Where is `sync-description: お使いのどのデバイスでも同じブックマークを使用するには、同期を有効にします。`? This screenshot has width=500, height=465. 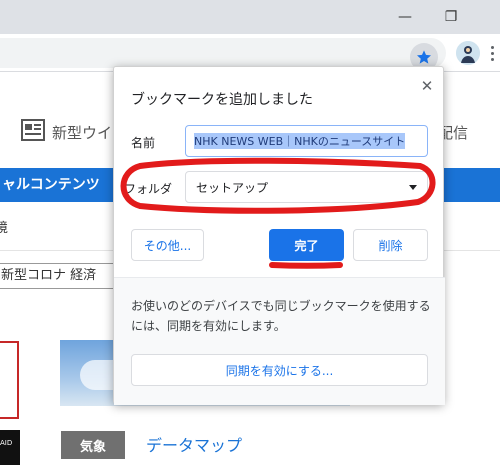 sync-description: お使いのどのデバイスでも同じブックマークを使用するには、同期を有効にします。 is located at coordinates (281, 316).